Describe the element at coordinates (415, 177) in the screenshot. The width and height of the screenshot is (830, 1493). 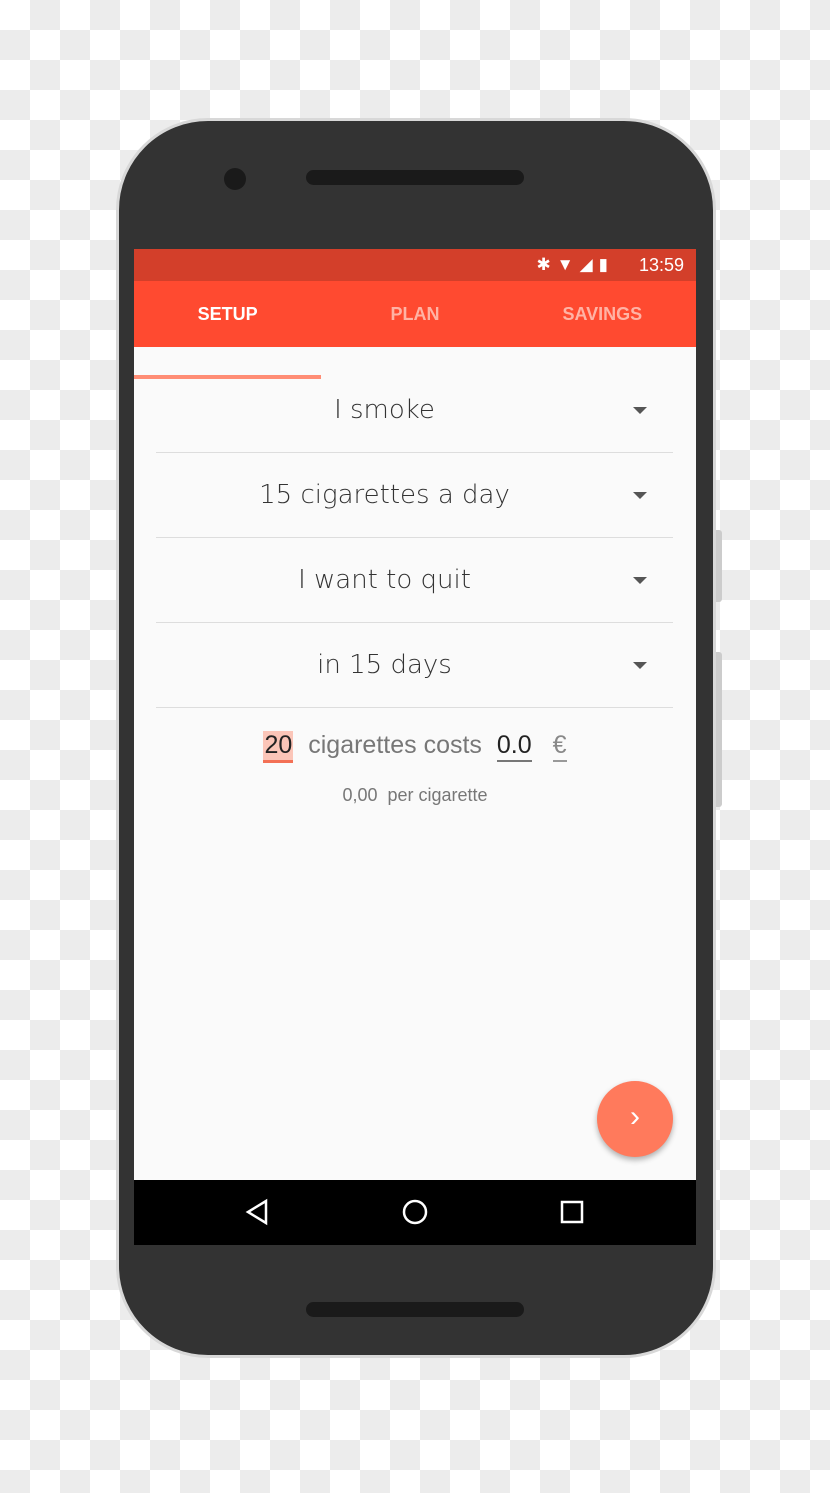
I see `earpiece-speaker` at that location.